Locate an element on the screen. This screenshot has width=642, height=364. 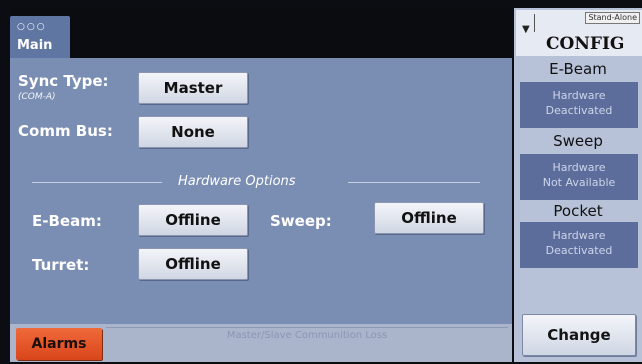
sweep-status-line2: Not Available is located at coordinates (579, 182).